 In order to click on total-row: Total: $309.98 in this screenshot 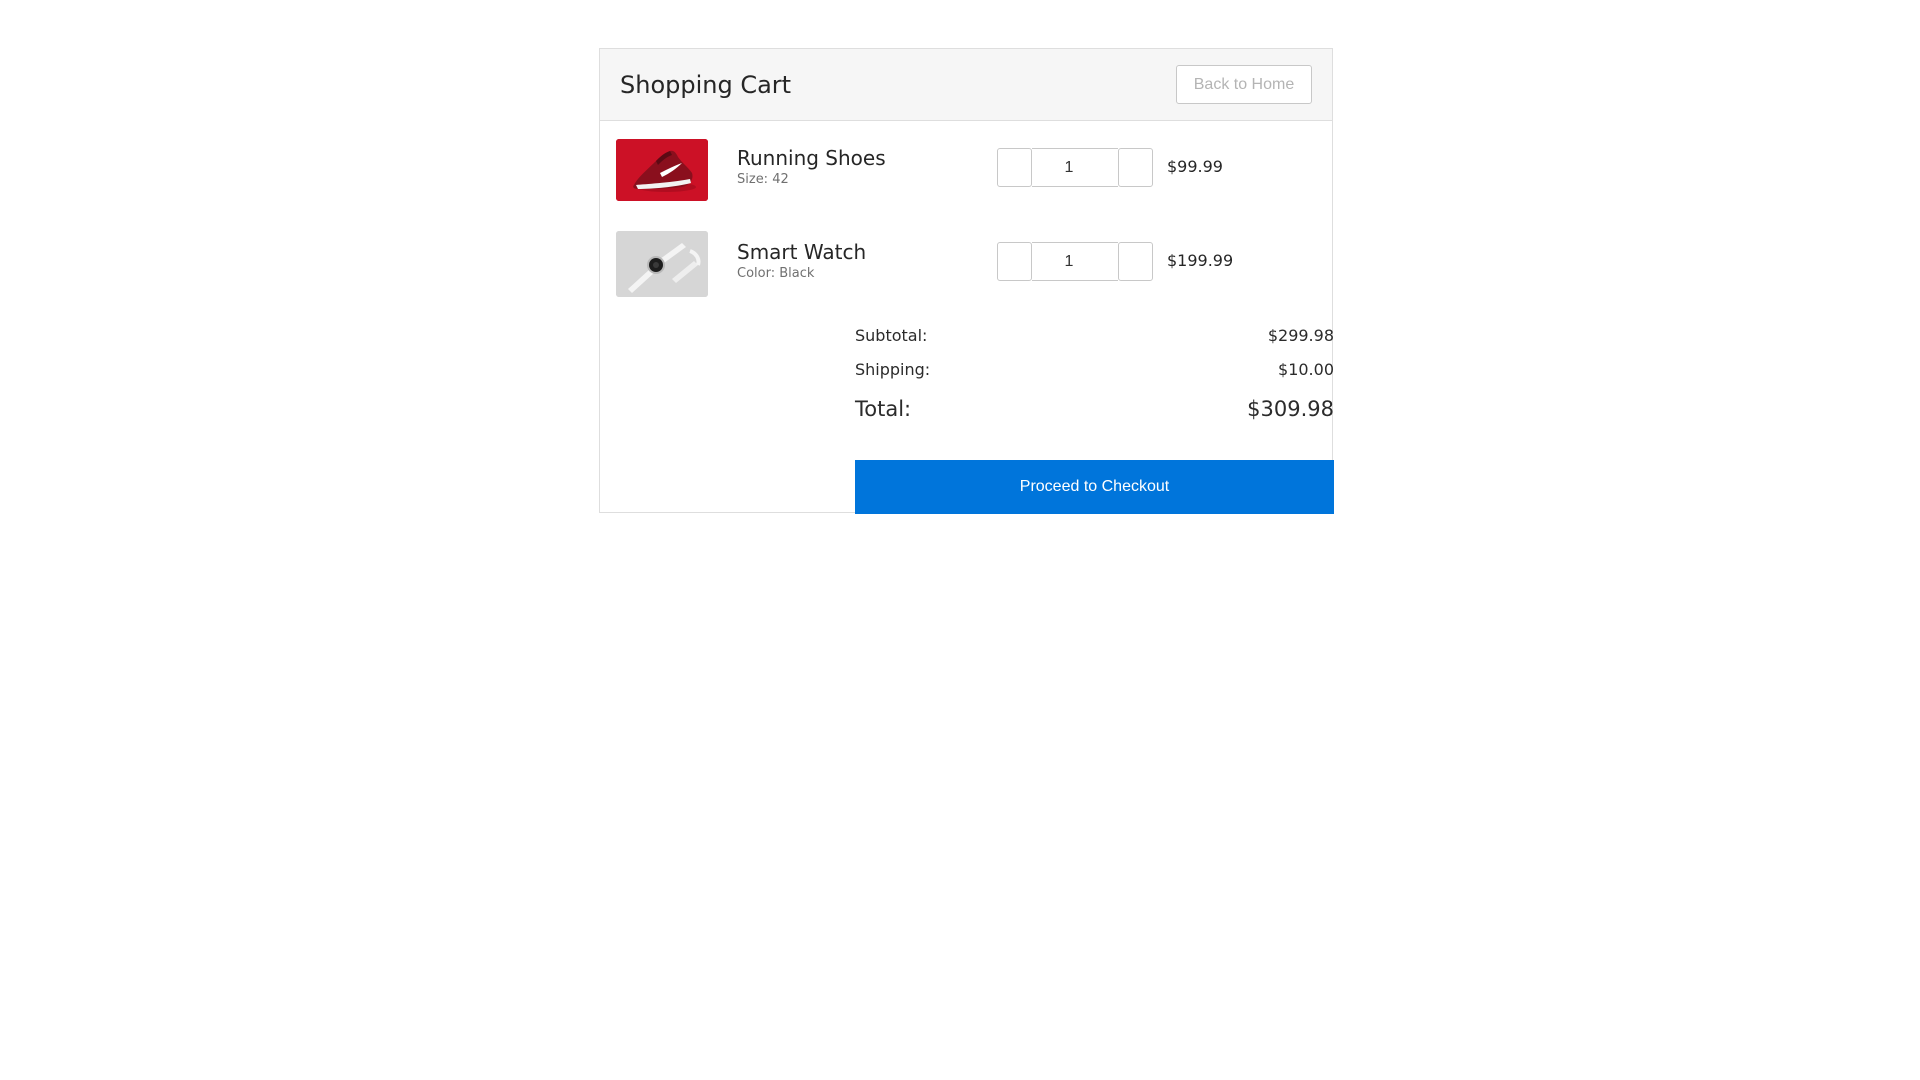, I will do `click(1094, 409)`.